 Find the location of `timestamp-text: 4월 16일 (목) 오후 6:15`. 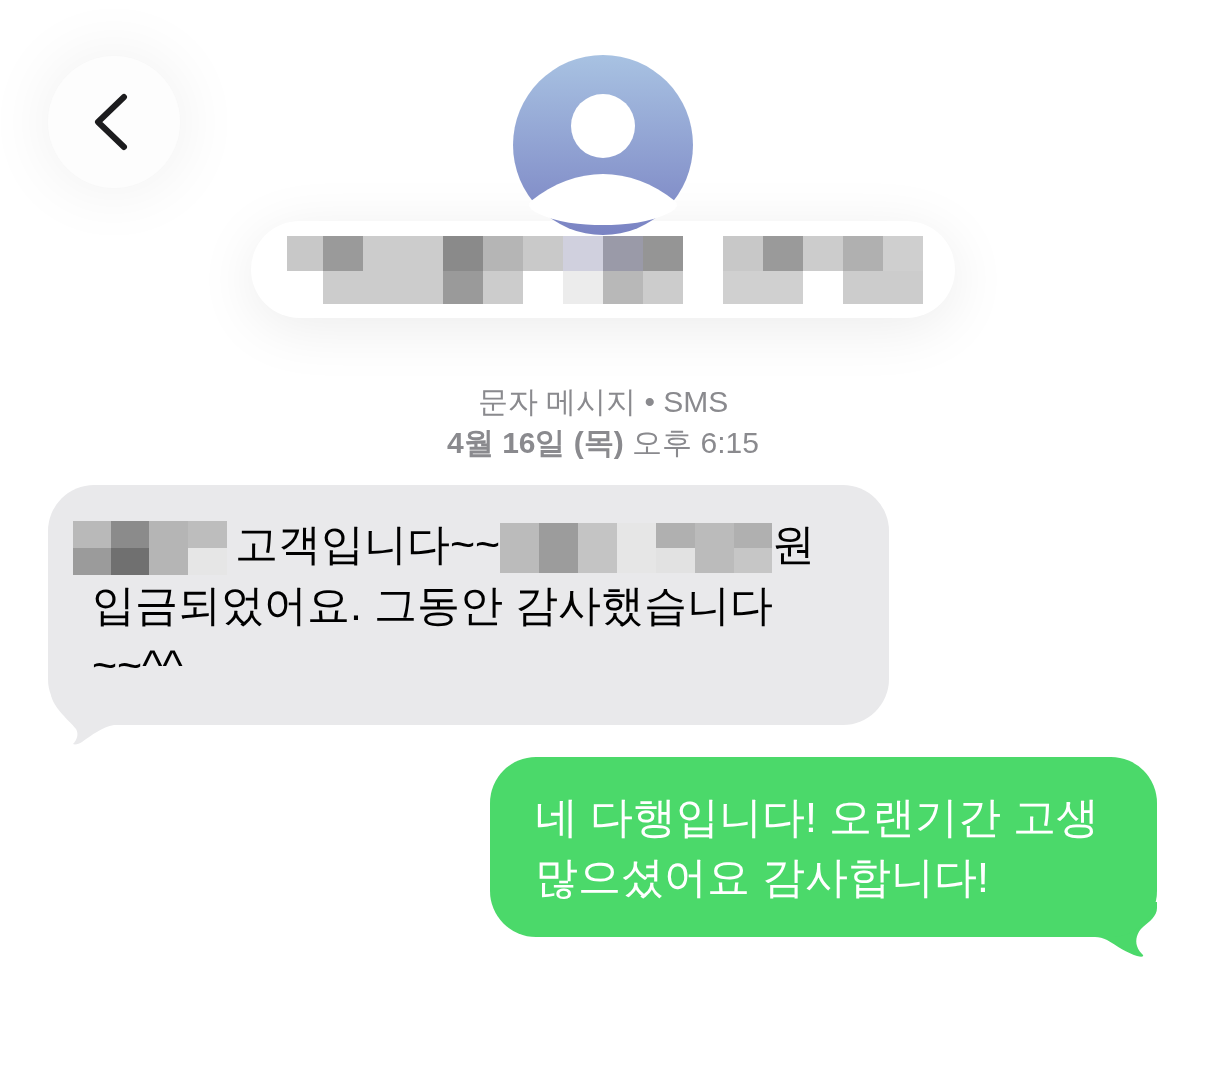

timestamp-text: 4월 16일 (목) 오후 6:15 is located at coordinates (603, 443).